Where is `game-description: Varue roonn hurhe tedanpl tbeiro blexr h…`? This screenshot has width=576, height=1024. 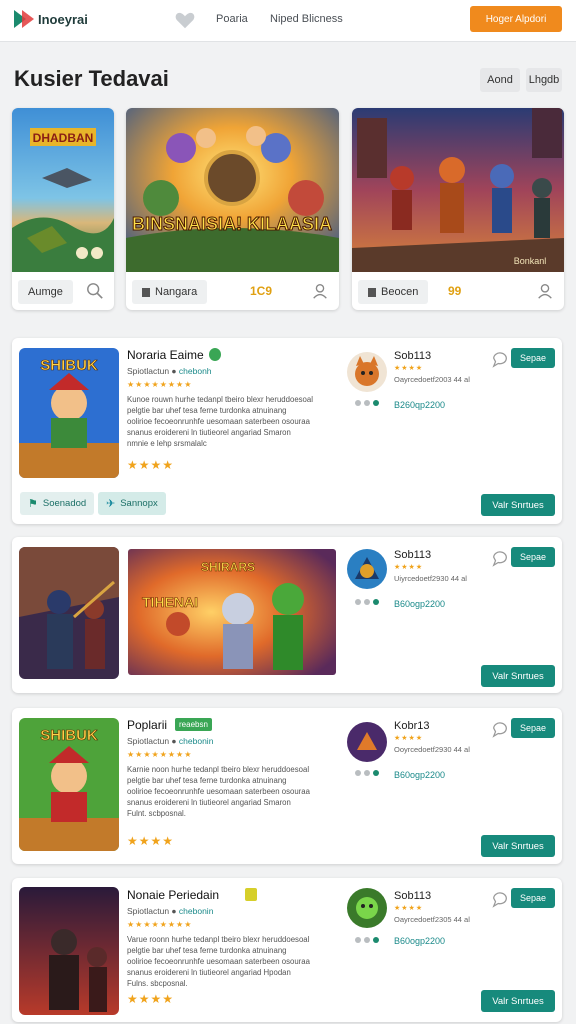 game-description: Varue roonn hurhe tedanpl tbeiro blexr h… is located at coordinates (218, 961).